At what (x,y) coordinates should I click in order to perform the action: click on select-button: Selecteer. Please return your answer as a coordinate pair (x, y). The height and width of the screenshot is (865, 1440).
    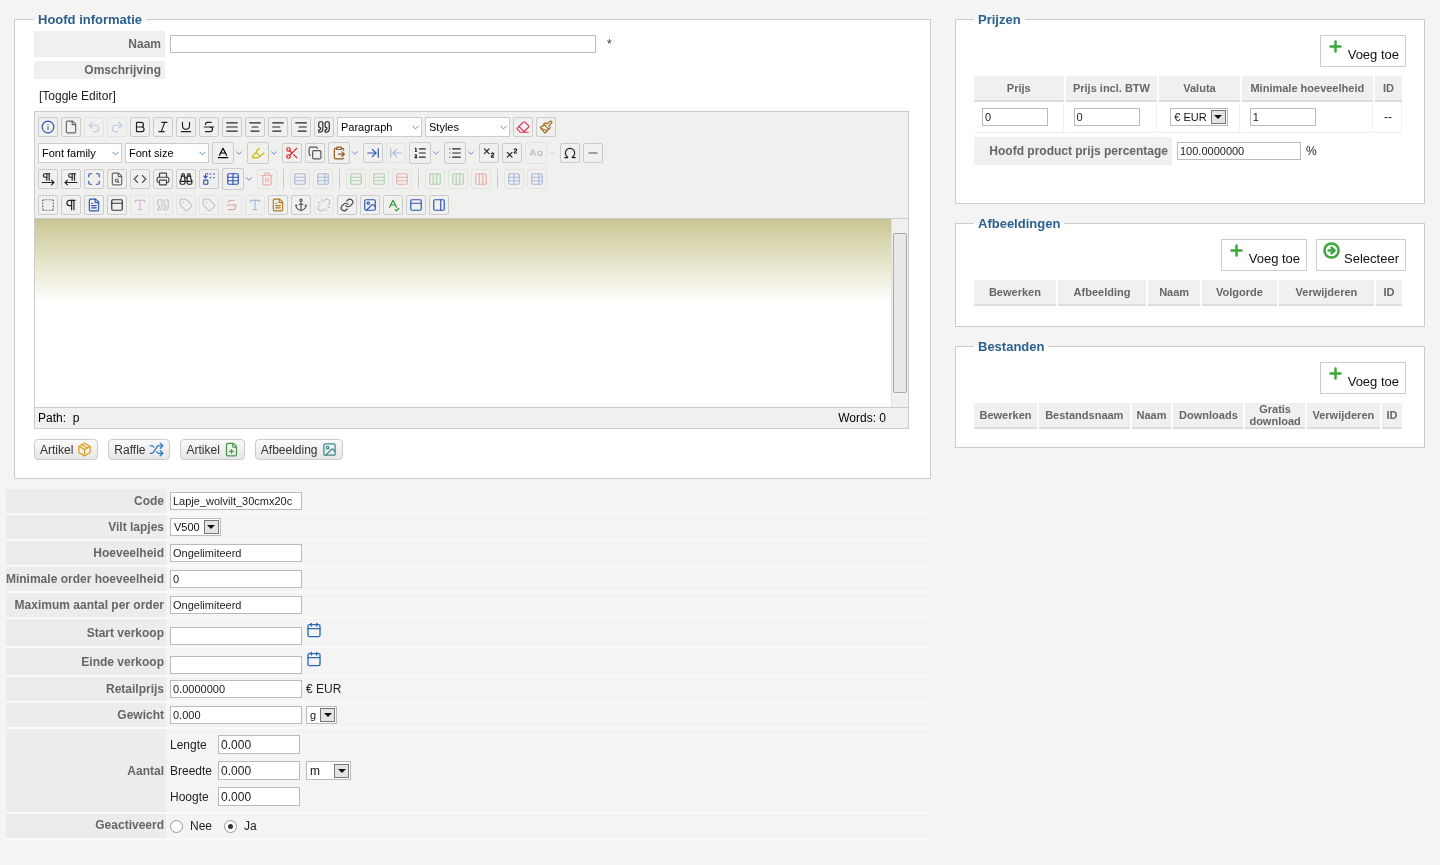
    Looking at the image, I should click on (1361, 255).